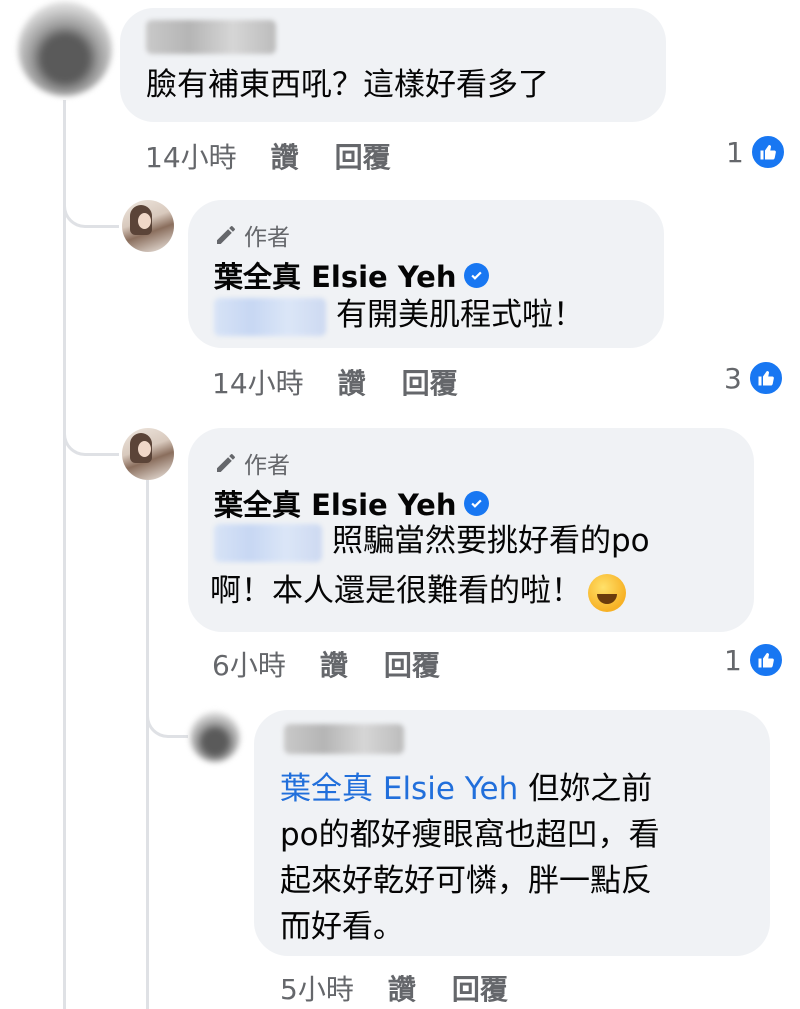 The height and width of the screenshot is (1009, 800). What do you see at coordinates (249, 664) in the screenshot?
I see `reply-time: 6小時` at bounding box center [249, 664].